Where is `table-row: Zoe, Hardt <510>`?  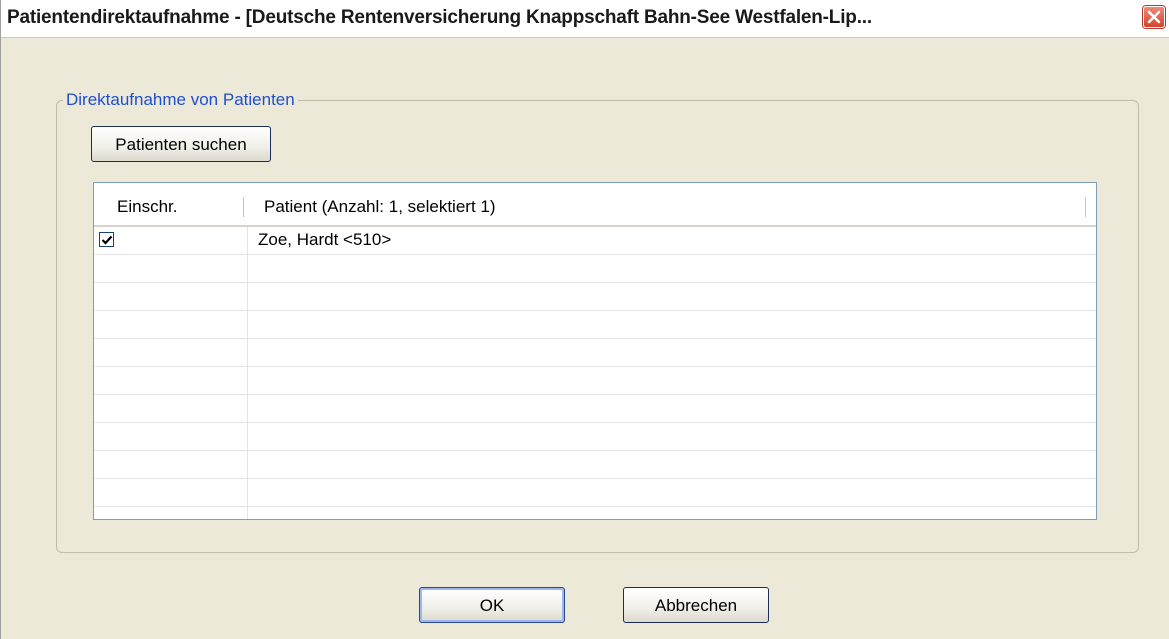 table-row: Zoe, Hardt <510> is located at coordinates (595, 241).